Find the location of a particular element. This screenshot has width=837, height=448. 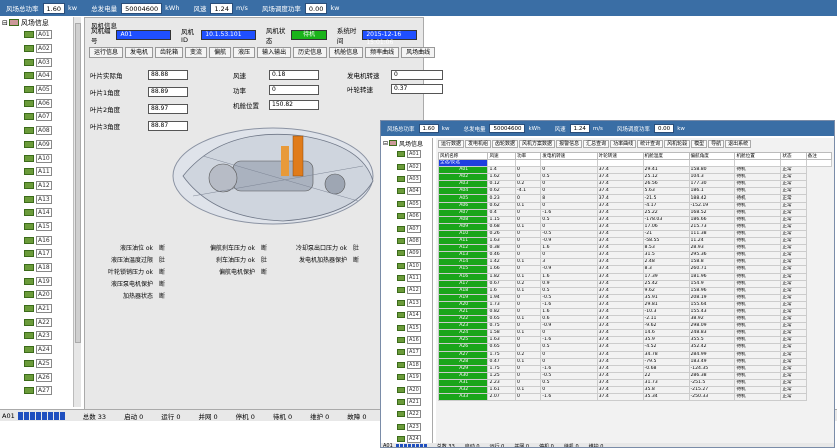

table-row: A30 1.25 0 -0.5 37.4 22 286.38 待机 正常 is located at coordinates (634, 375).